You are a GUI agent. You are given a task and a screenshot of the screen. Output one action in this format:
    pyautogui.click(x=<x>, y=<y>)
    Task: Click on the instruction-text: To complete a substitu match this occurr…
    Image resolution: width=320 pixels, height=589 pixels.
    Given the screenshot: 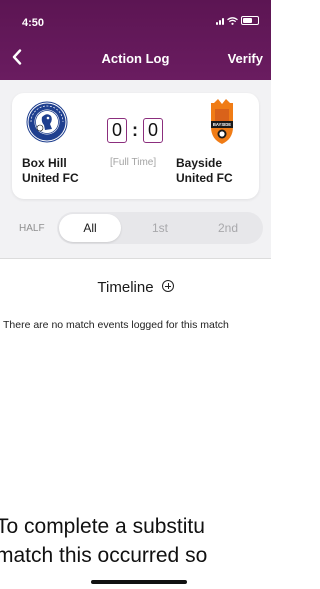 What is the action you would take?
    pyautogui.click(x=143, y=541)
    